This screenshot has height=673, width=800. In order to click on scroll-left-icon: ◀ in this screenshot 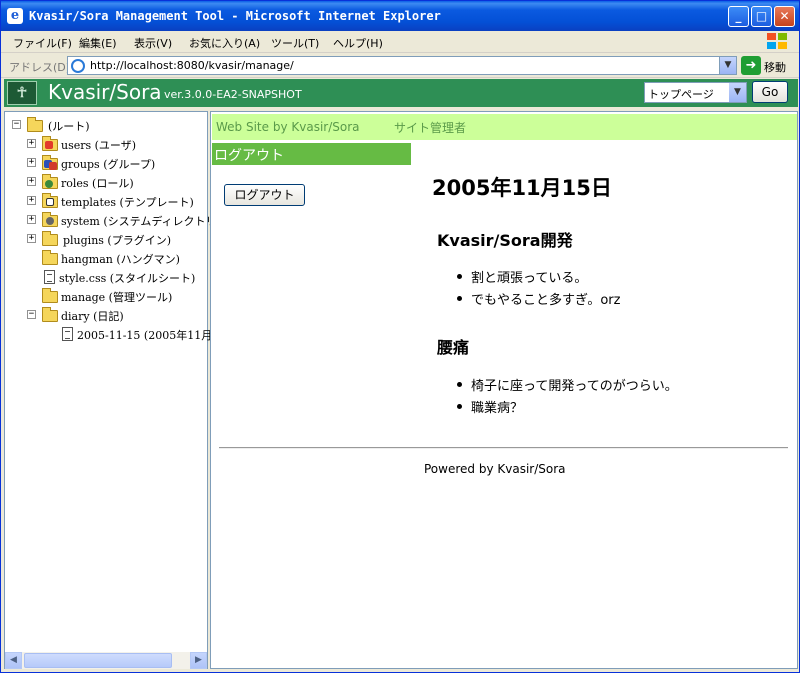, I will do `click(13, 660)`.